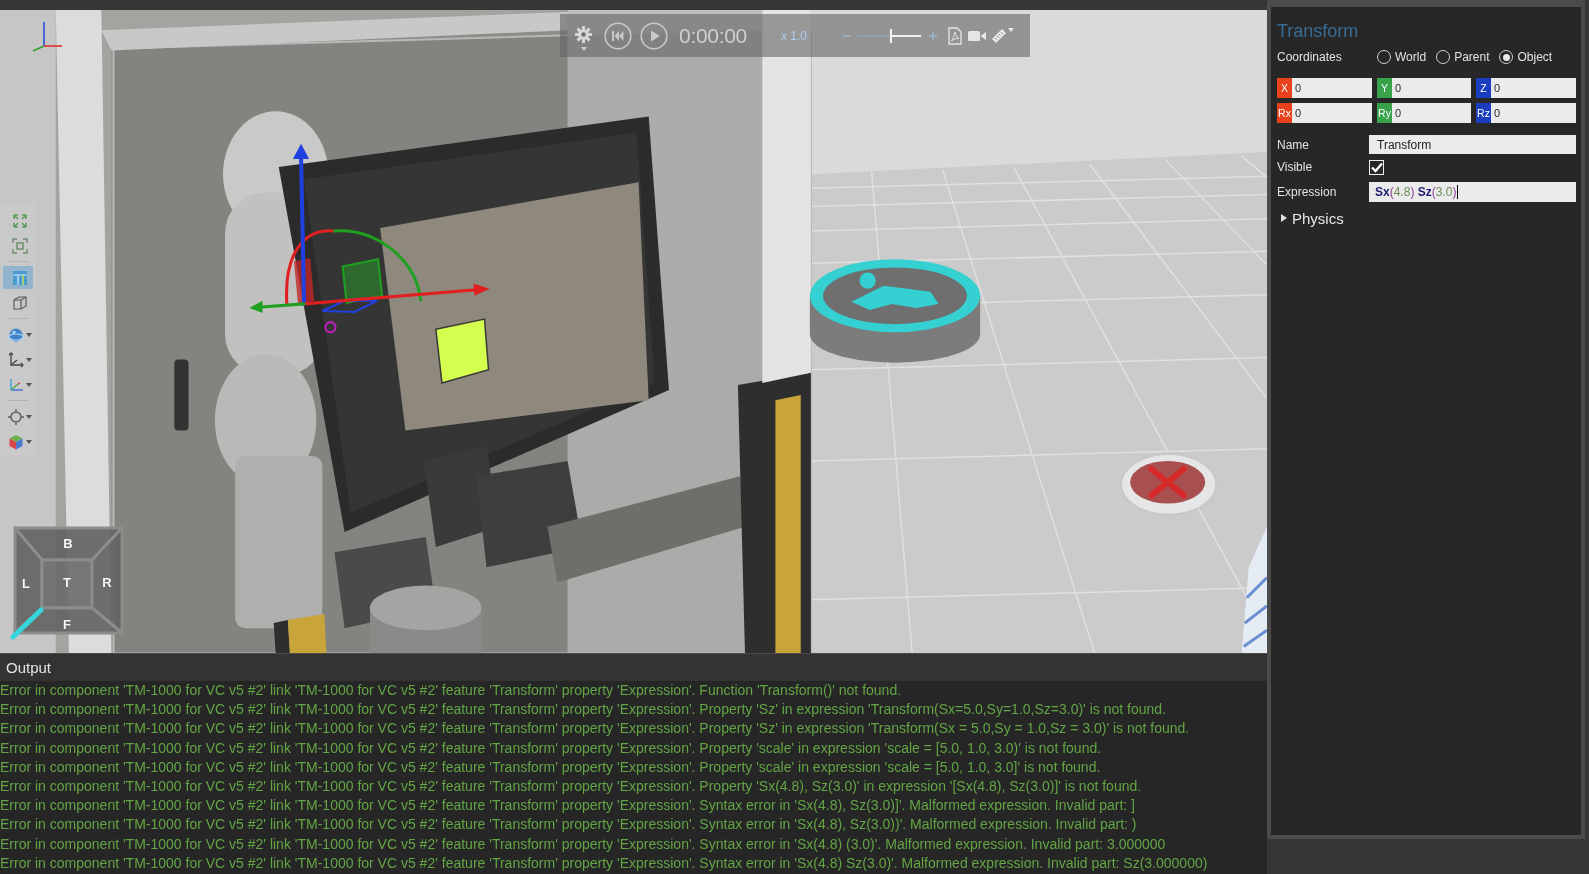  Describe the element at coordinates (713, 35) in the screenshot. I see `time-display: 0:00:00` at that location.